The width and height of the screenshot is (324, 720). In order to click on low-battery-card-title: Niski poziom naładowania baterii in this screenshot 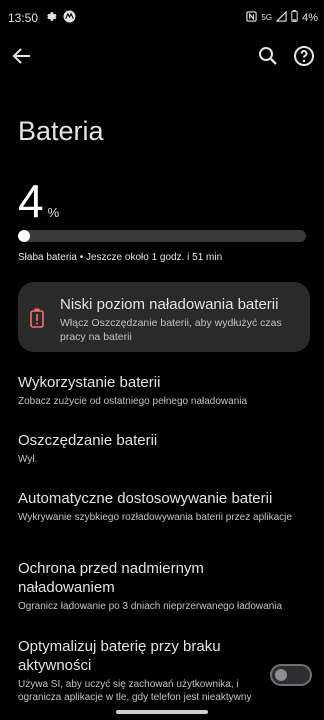, I will do `click(169, 304)`.